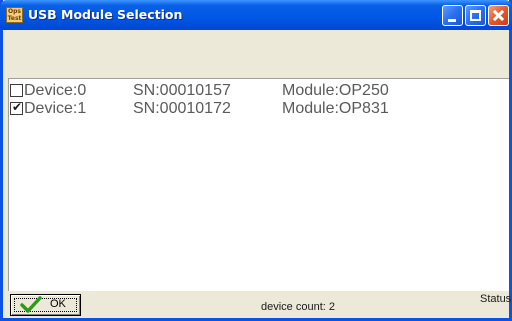 The image size is (512, 321). What do you see at coordinates (298, 307) in the screenshot?
I see `device-count-label: device count: 2` at bounding box center [298, 307].